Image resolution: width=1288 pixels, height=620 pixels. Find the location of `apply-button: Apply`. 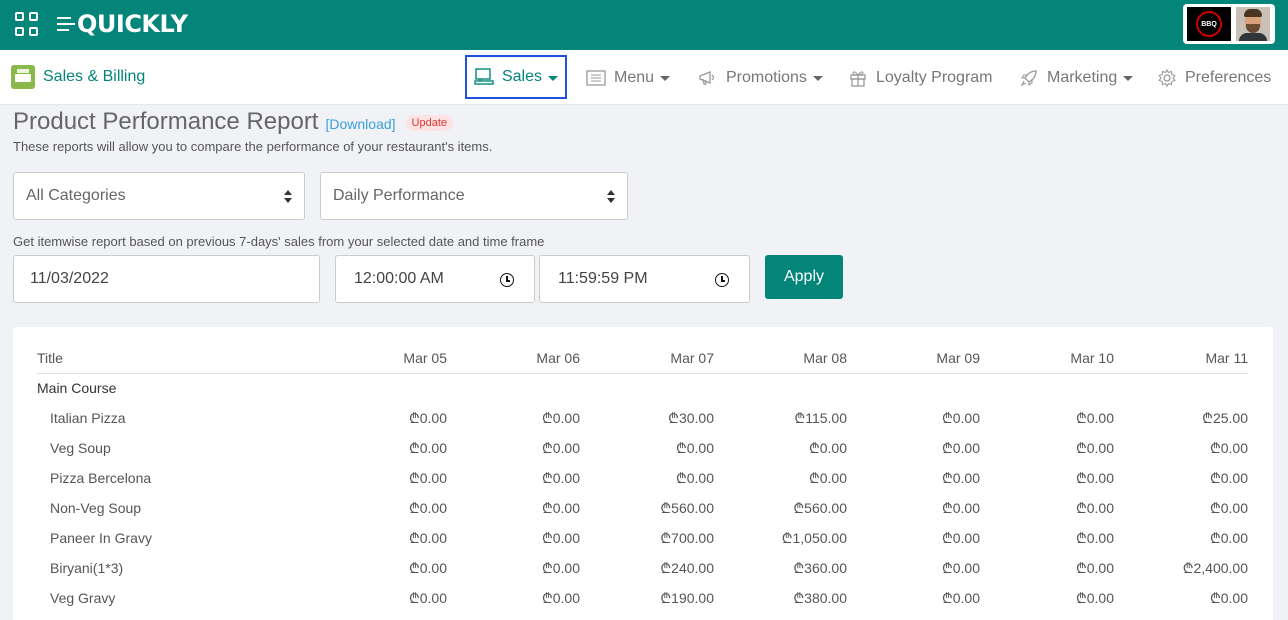

apply-button: Apply is located at coordinates (804, 277).